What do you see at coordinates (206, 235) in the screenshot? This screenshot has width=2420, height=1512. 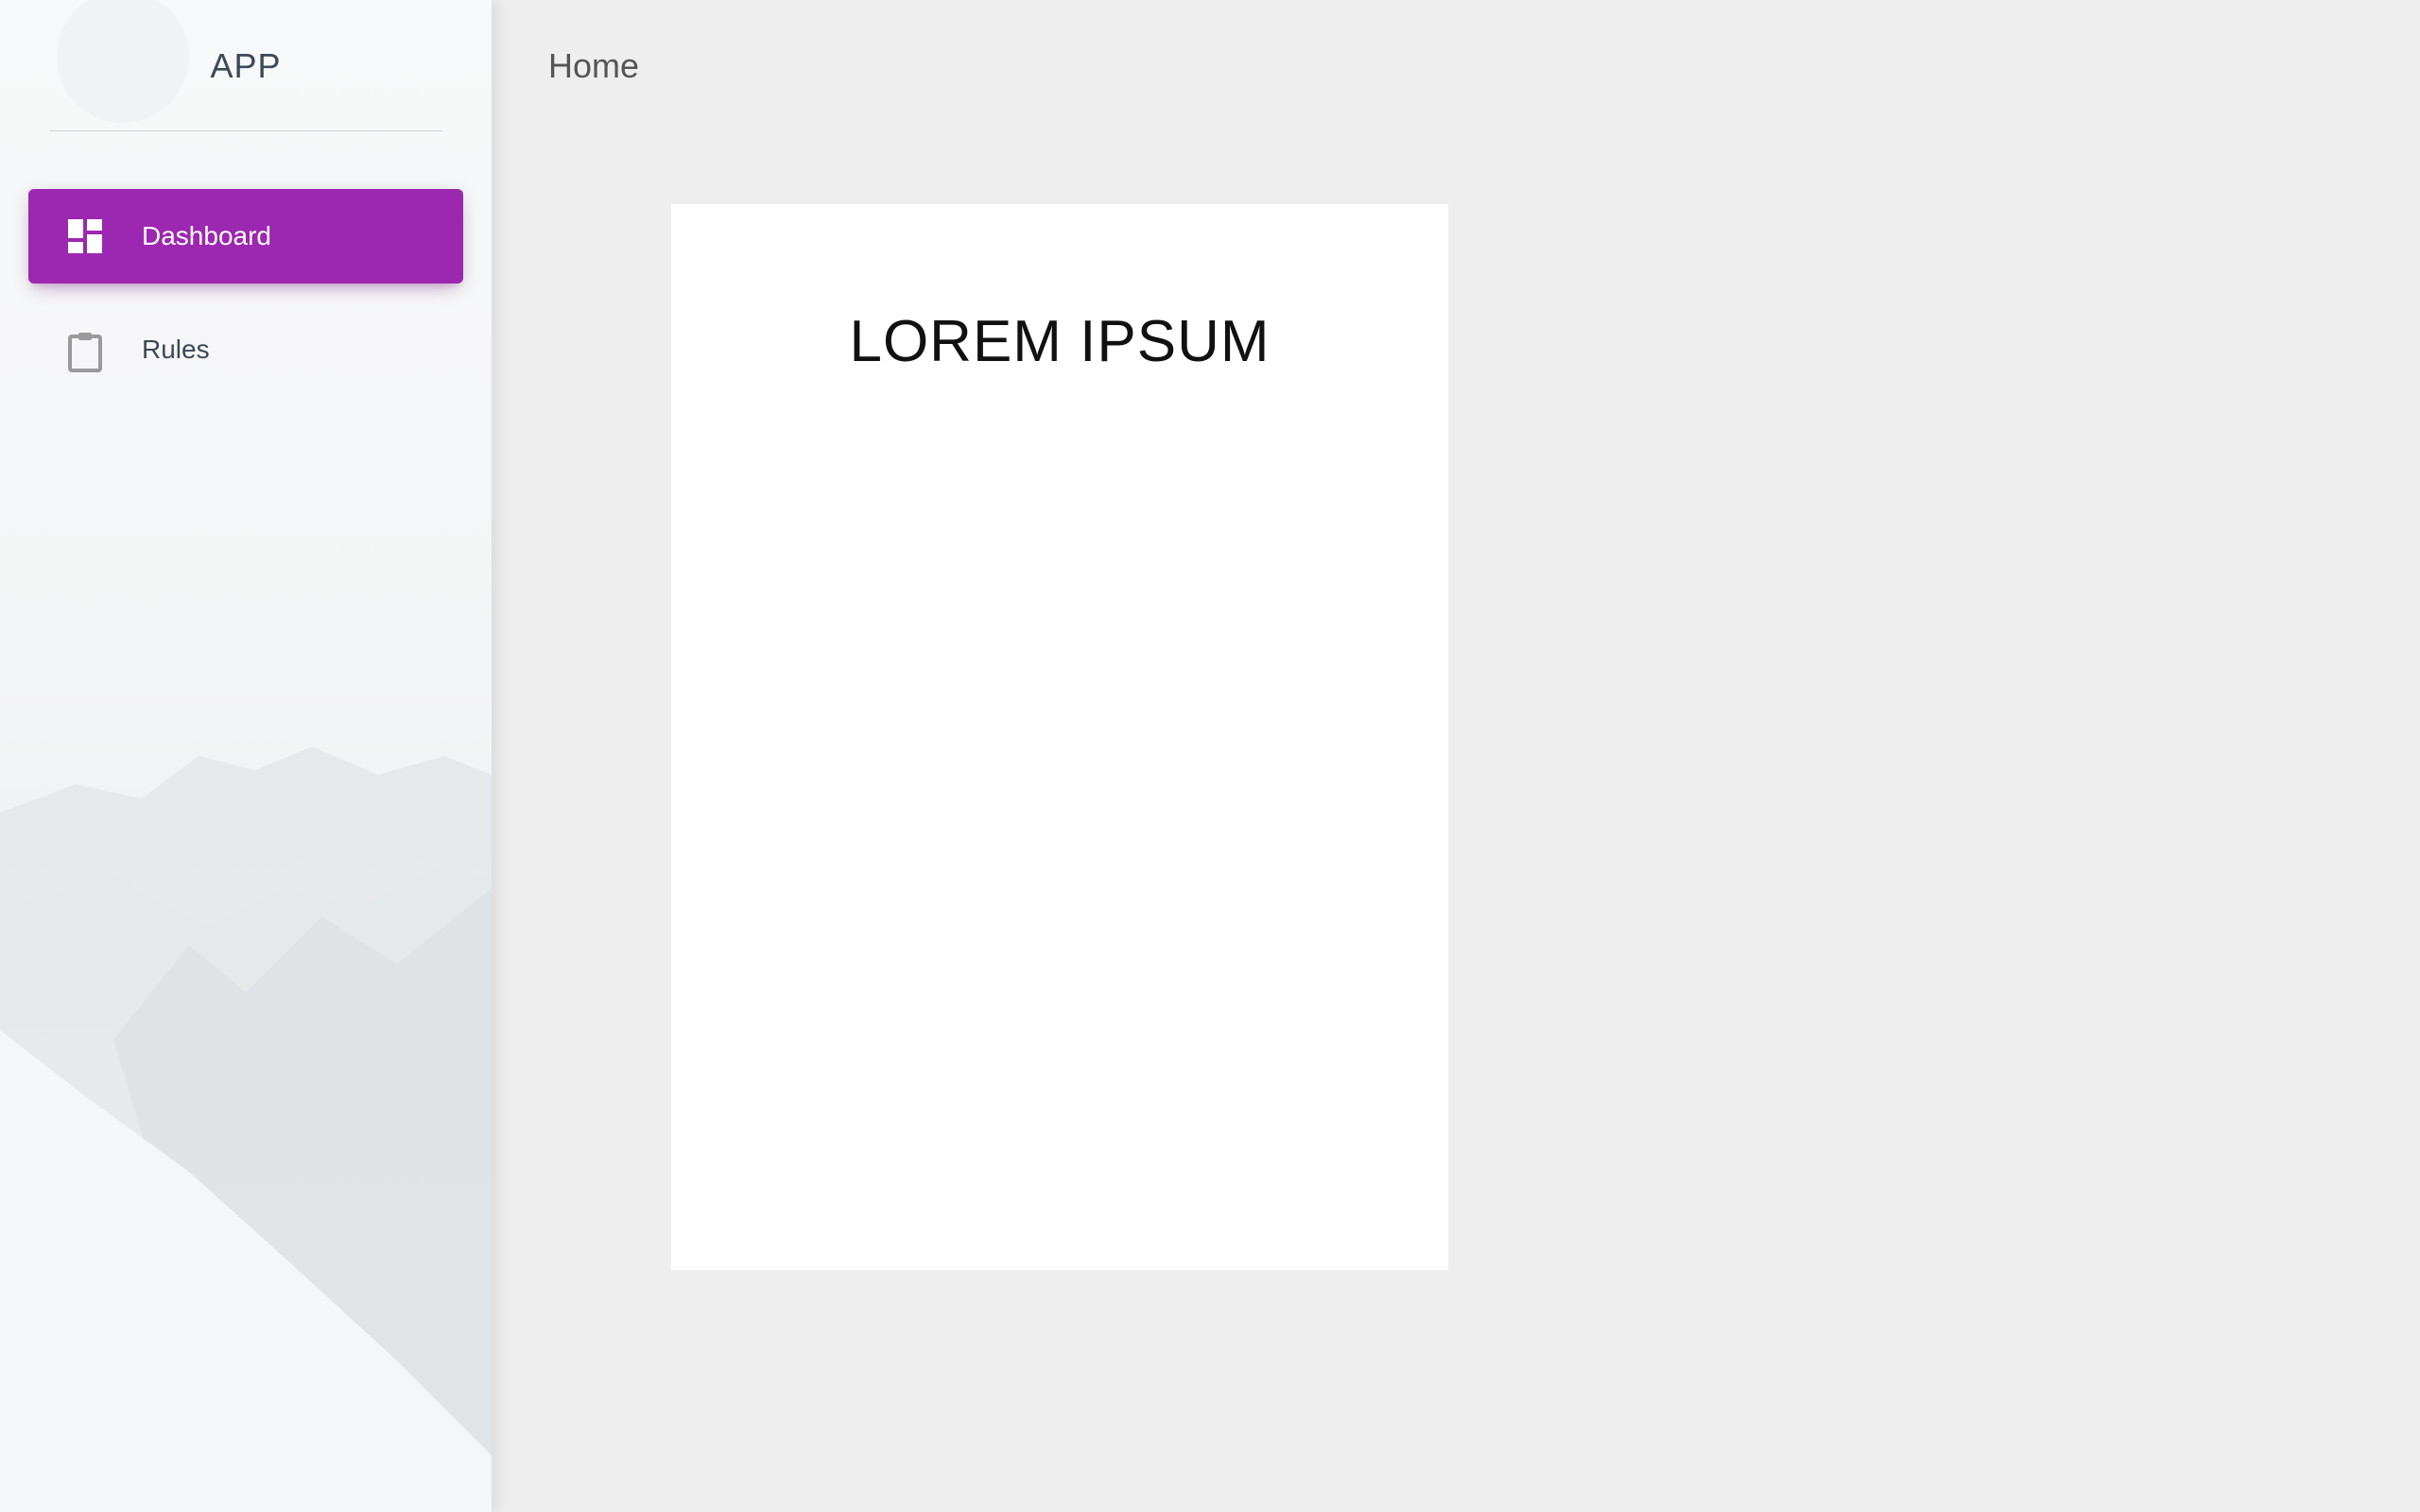 I see `sidebar-item-label: Dashboard` at bounding box center [206, 235].